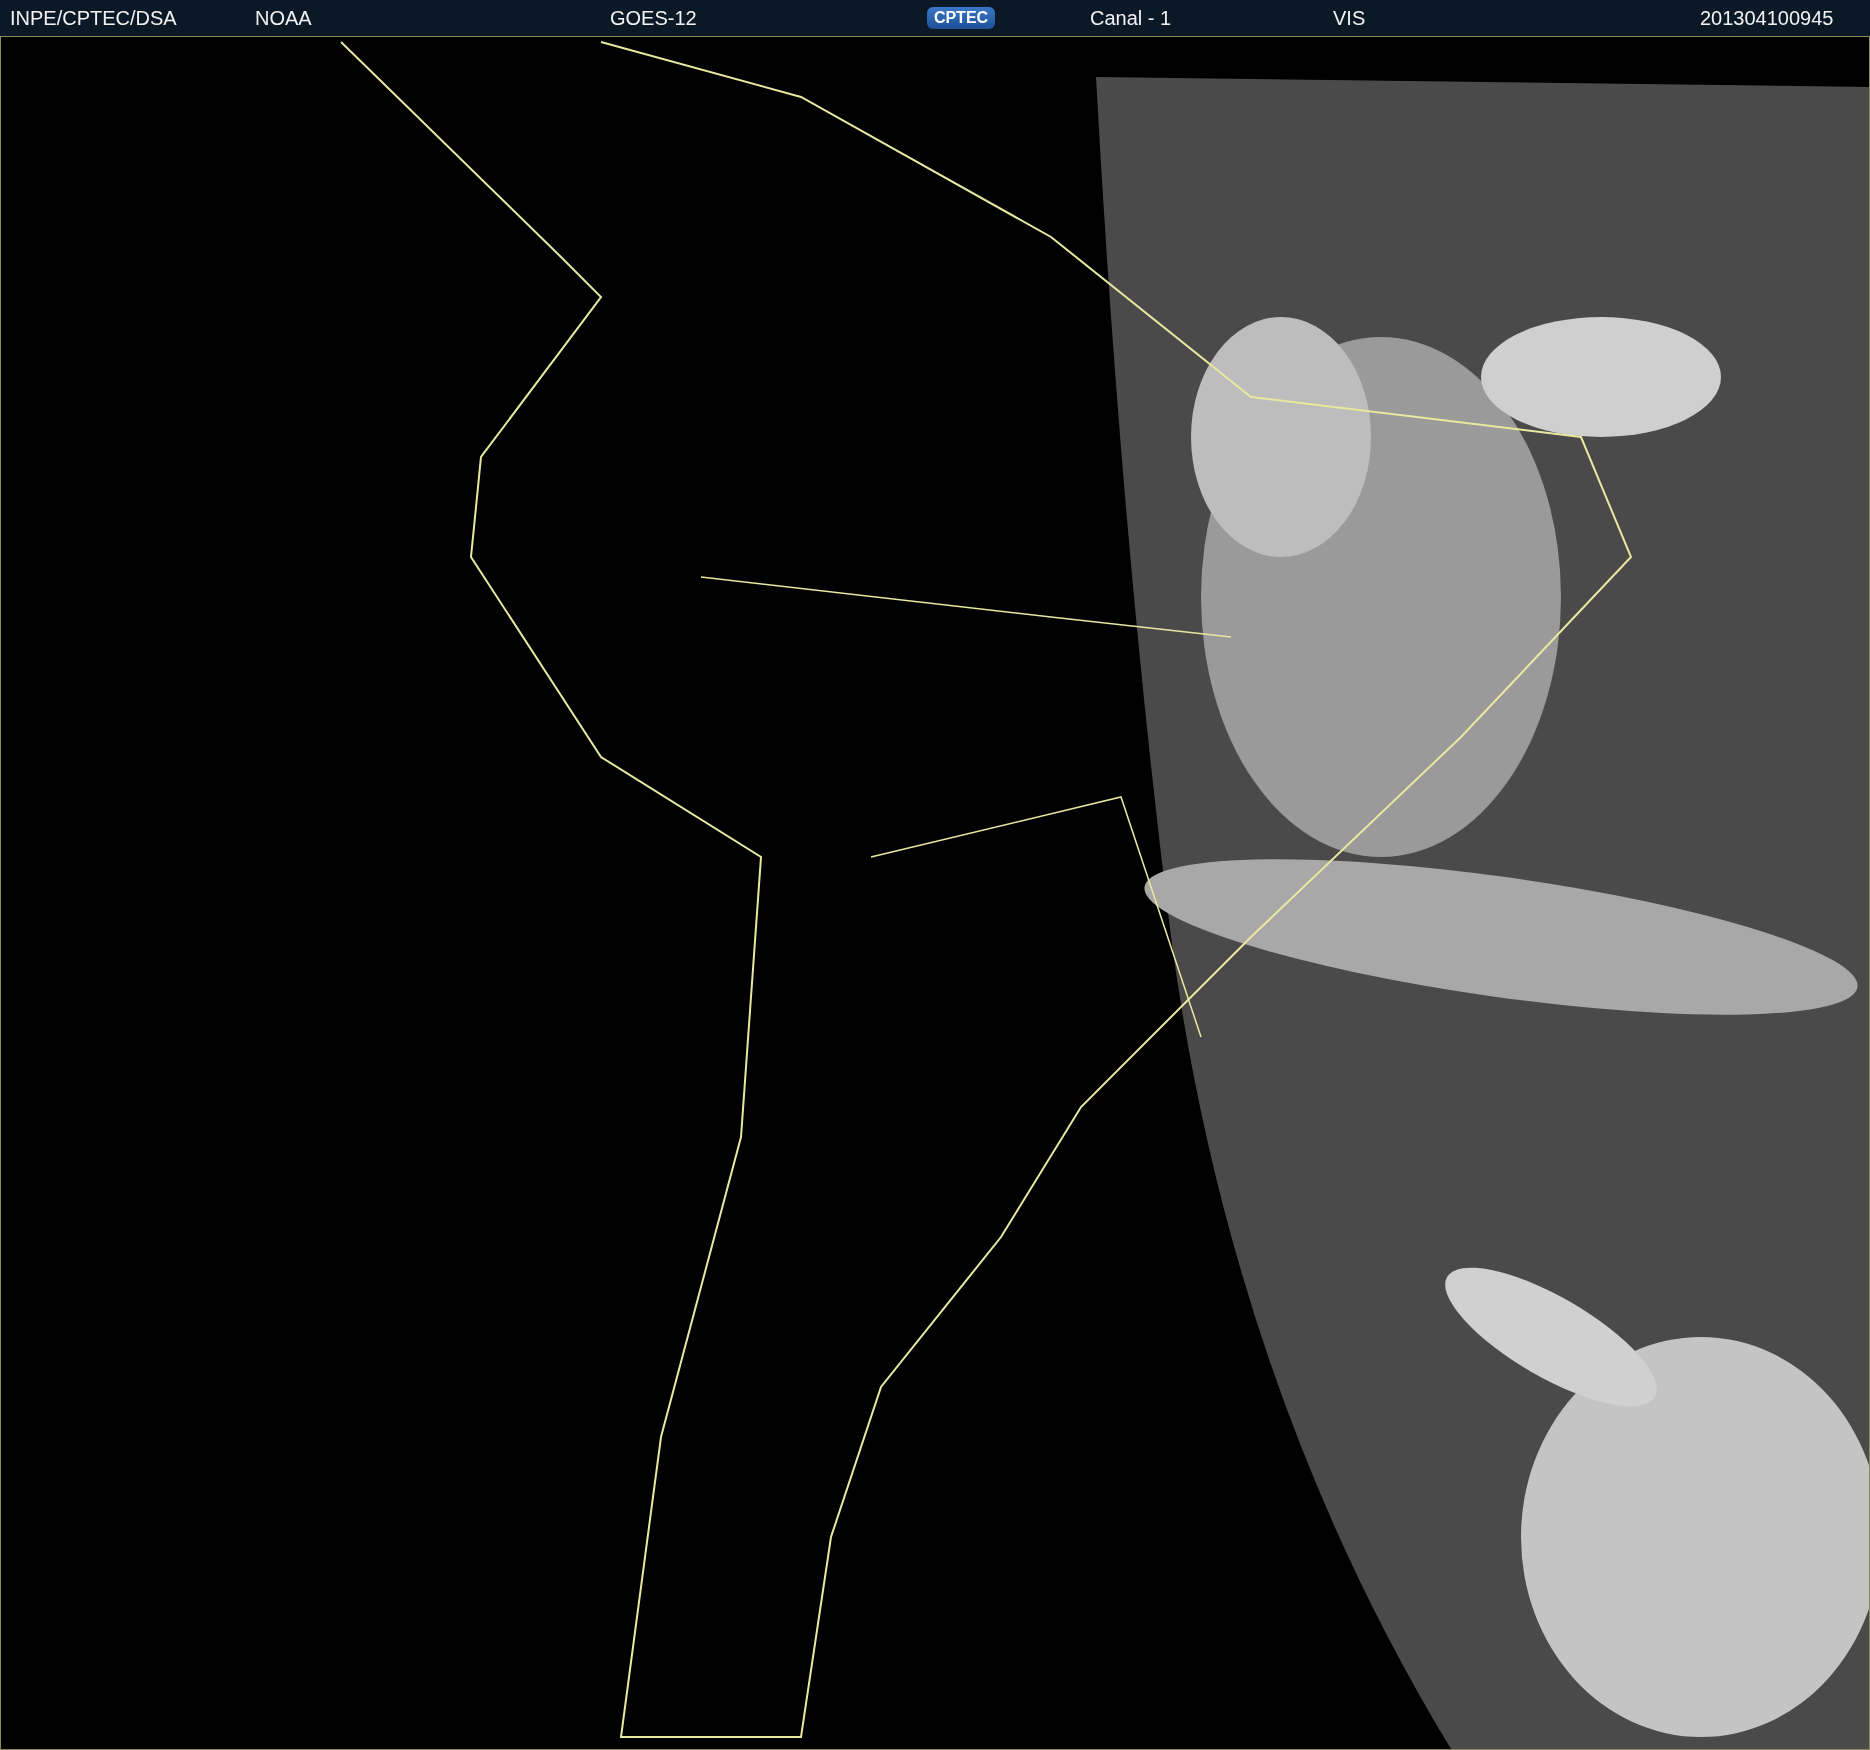  I want to click on logo: CPTEC, so click(961, 18).